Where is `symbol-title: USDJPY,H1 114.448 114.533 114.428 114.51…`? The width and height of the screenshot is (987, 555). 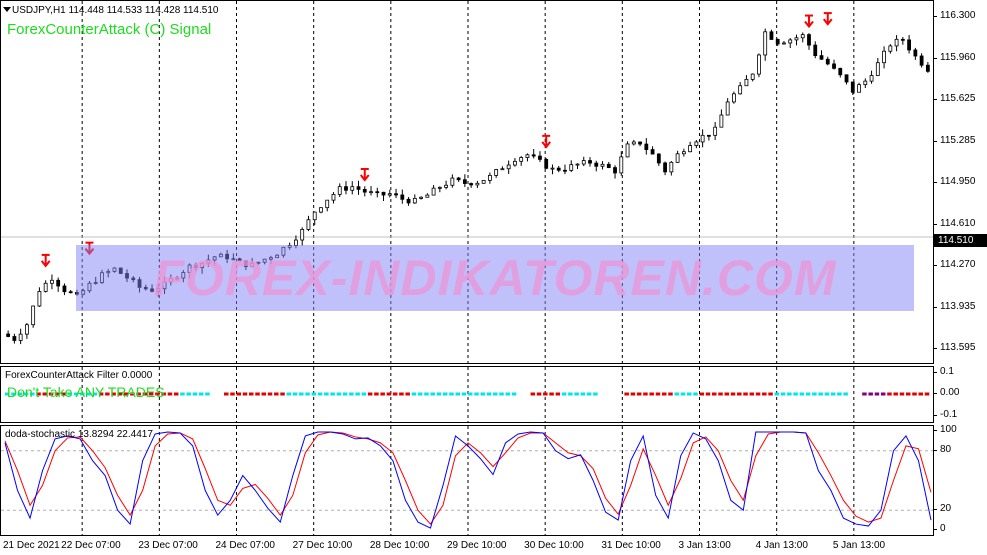
symbol-title: USDJPY,H1 114.448 114.533 114.428 114.51… is located at coordinates (115, 10).